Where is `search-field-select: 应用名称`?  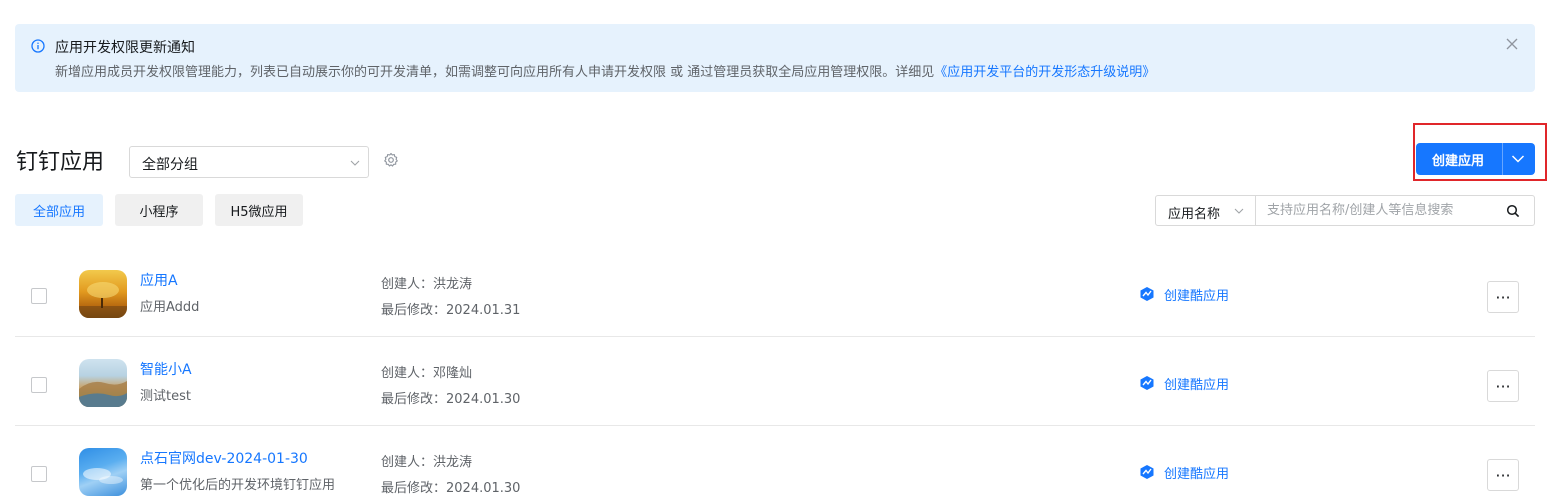 search-field-select: 应用名称 is located at coordinates (1206, 210).